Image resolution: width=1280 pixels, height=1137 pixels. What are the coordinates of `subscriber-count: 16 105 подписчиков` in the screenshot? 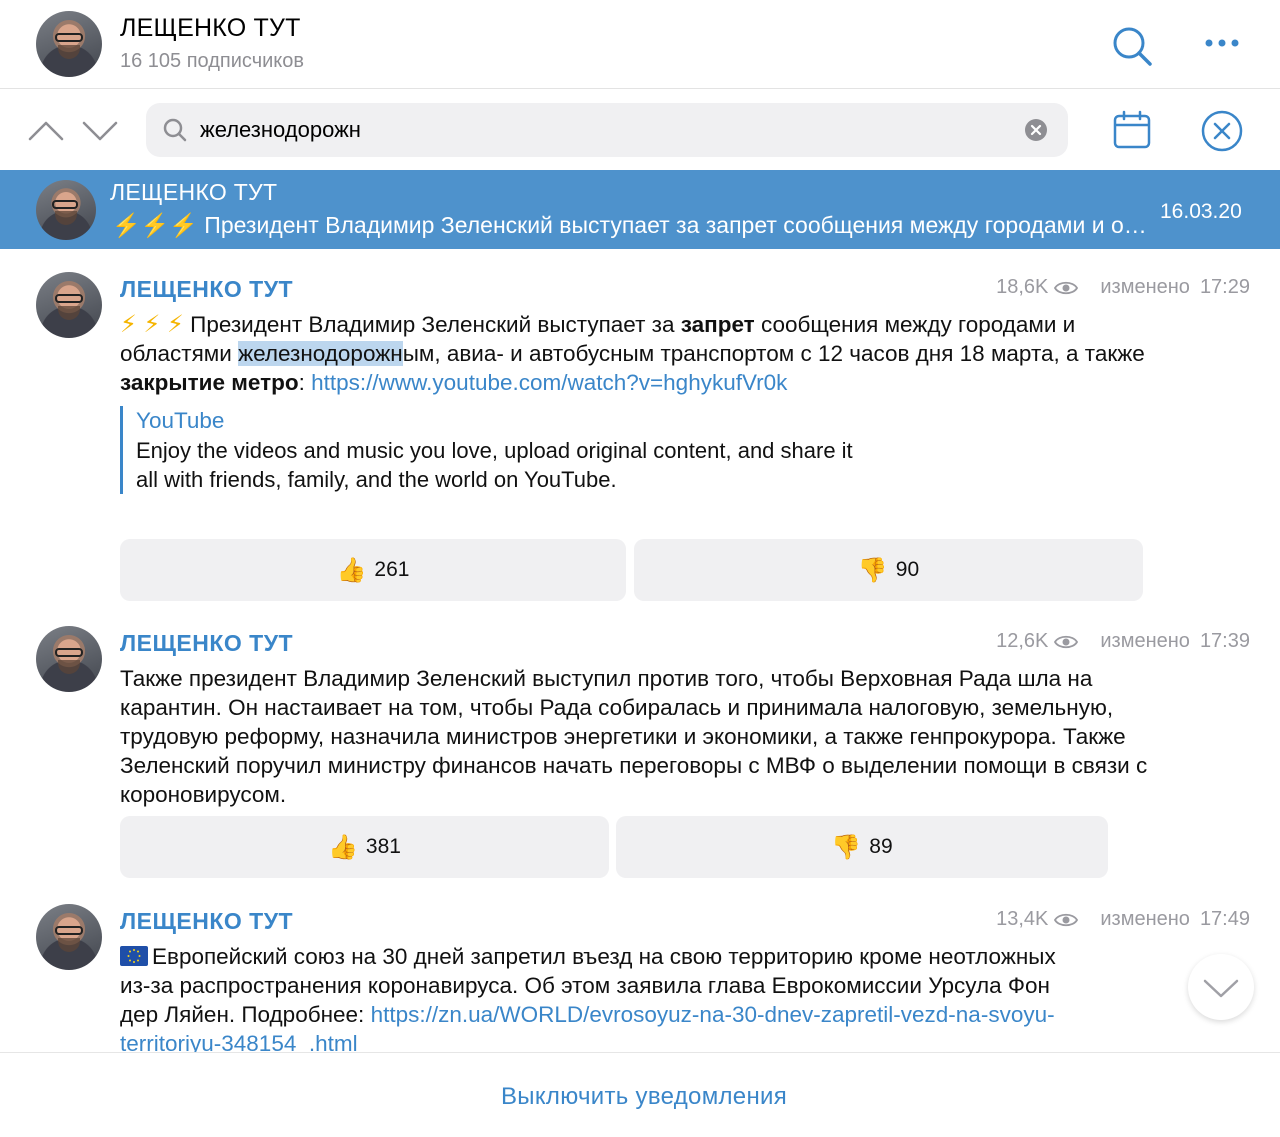 It's located at (212, 61).